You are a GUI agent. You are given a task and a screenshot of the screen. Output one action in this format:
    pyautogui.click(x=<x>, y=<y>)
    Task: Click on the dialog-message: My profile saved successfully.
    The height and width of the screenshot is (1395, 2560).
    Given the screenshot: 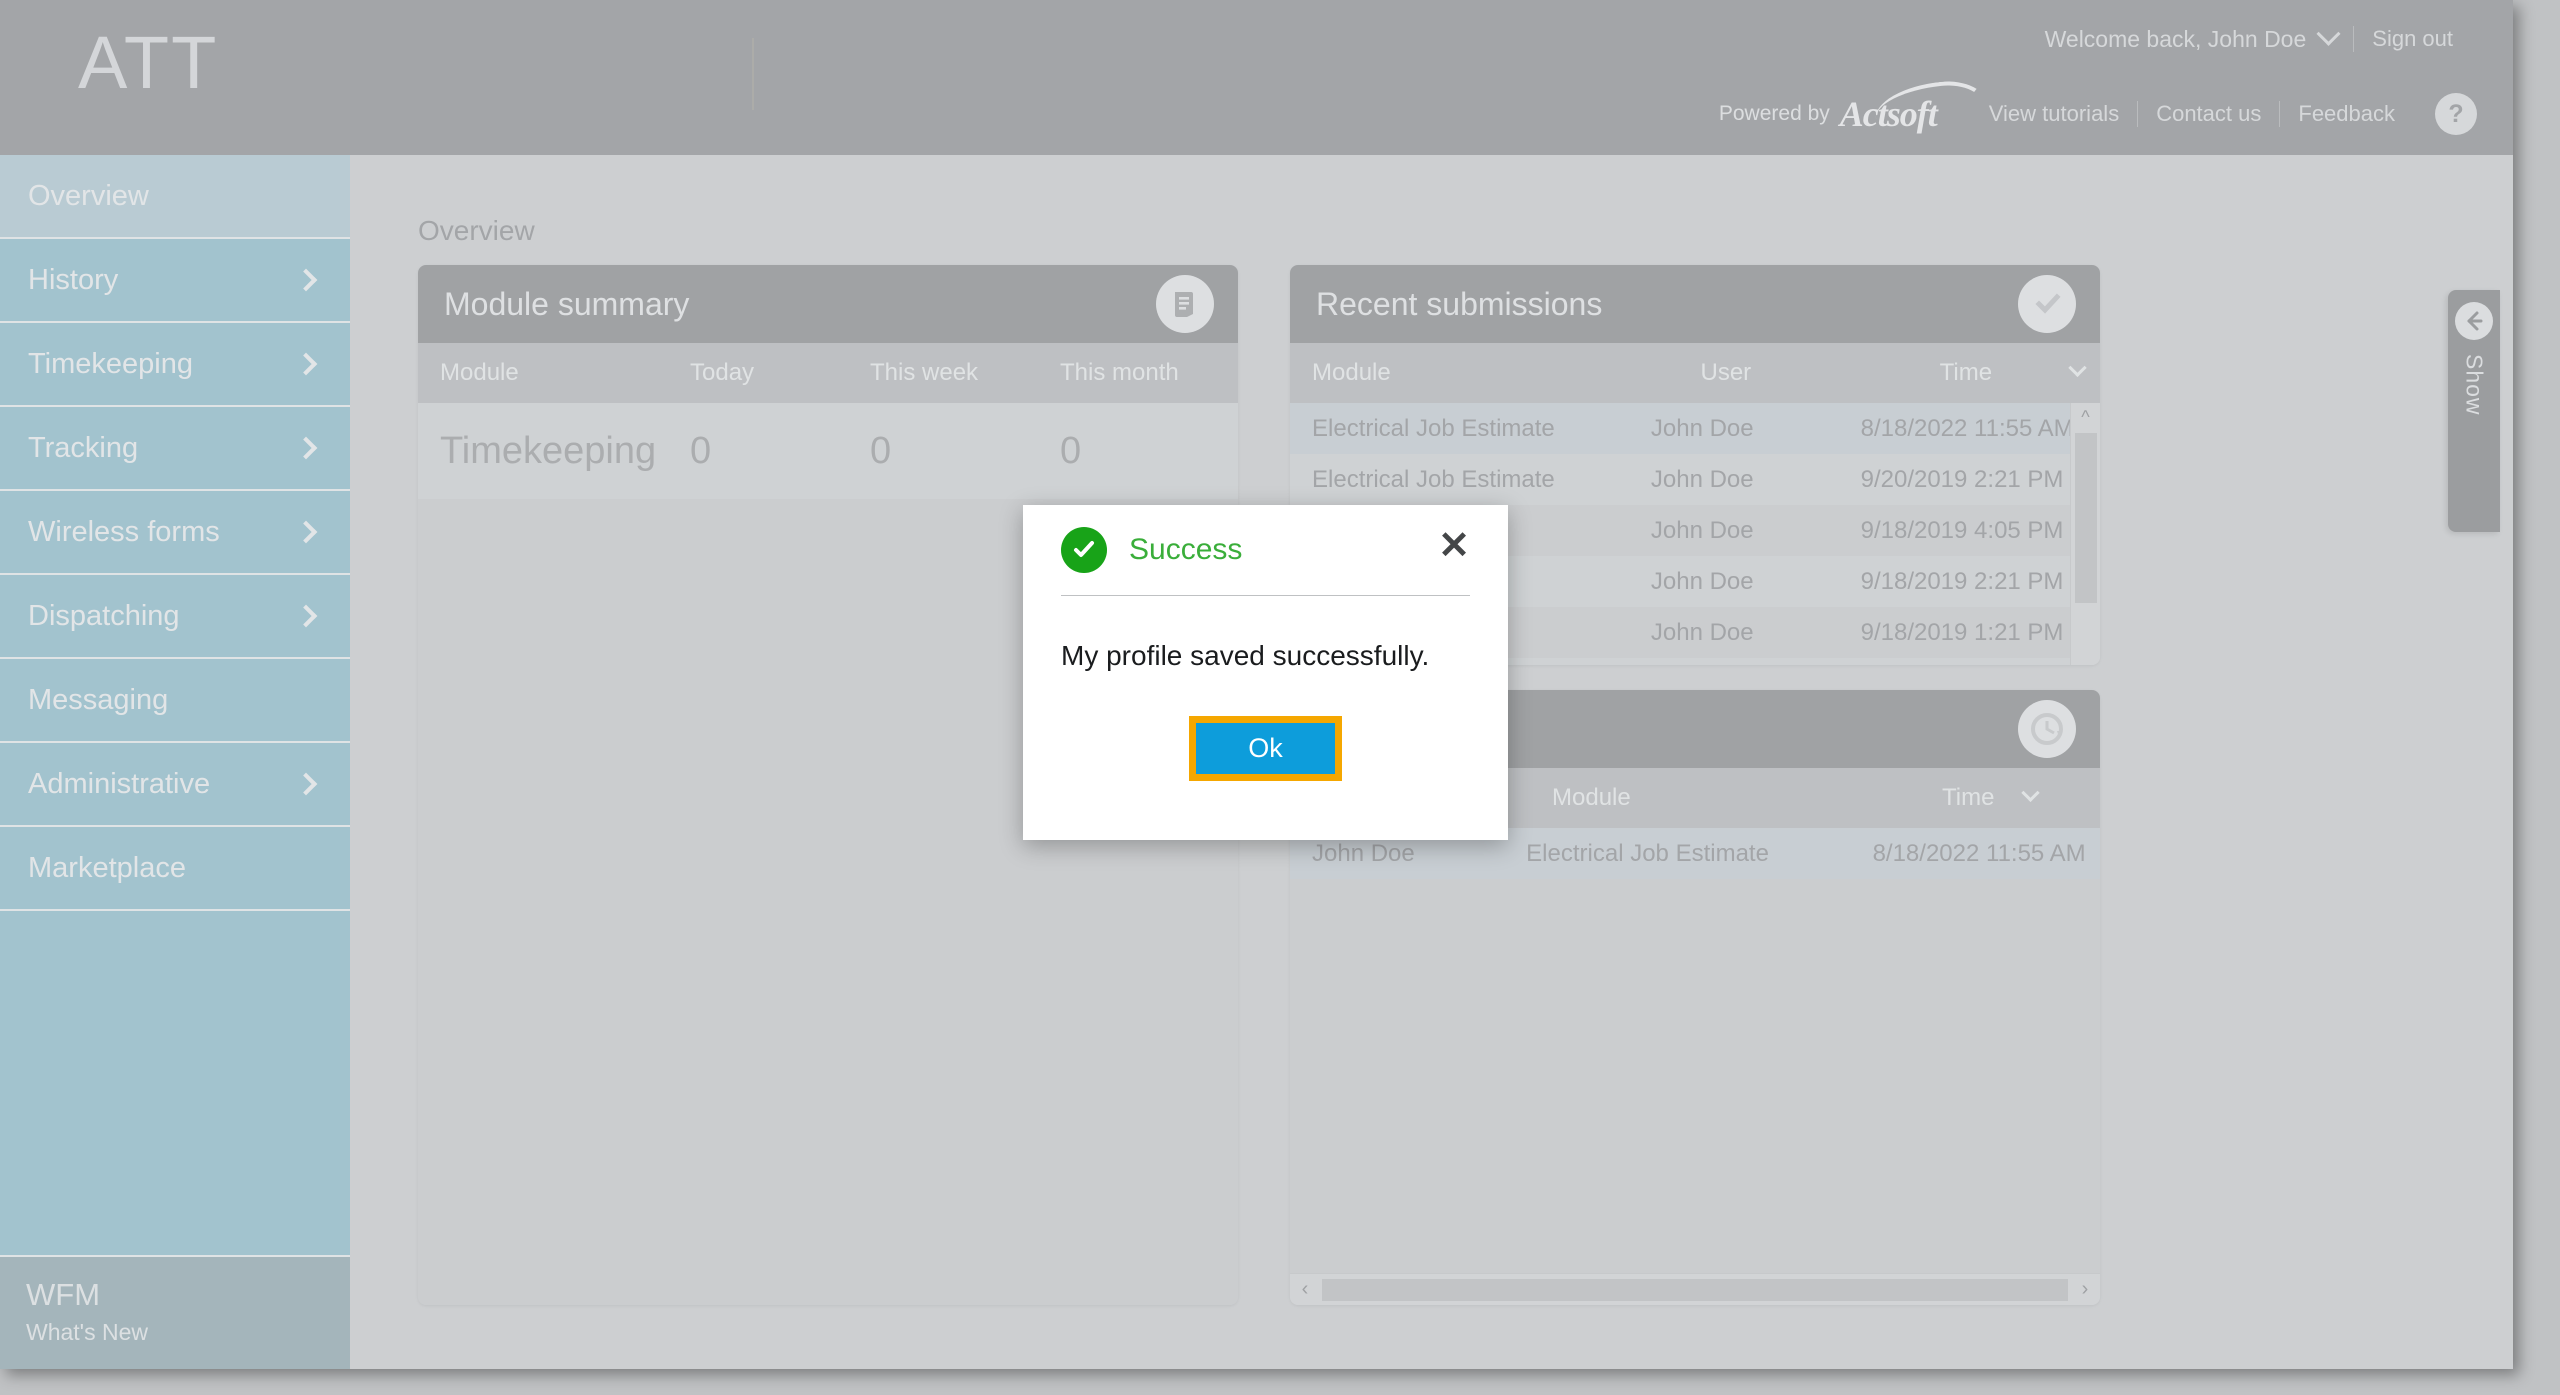 What is the action you would take?
    pyautogui.click(x=1245, y=655)
    